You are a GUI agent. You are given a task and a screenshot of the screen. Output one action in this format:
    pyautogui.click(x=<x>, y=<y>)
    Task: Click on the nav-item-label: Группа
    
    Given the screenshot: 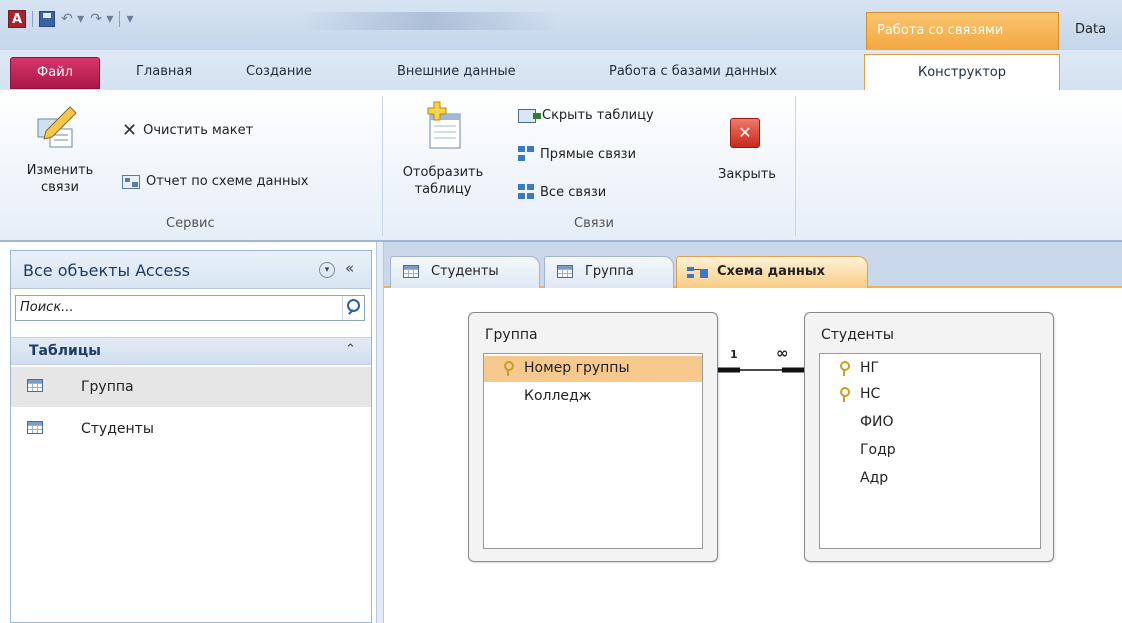 What is the action you would take?
    pyautogui.click(x=107, y=387)
    